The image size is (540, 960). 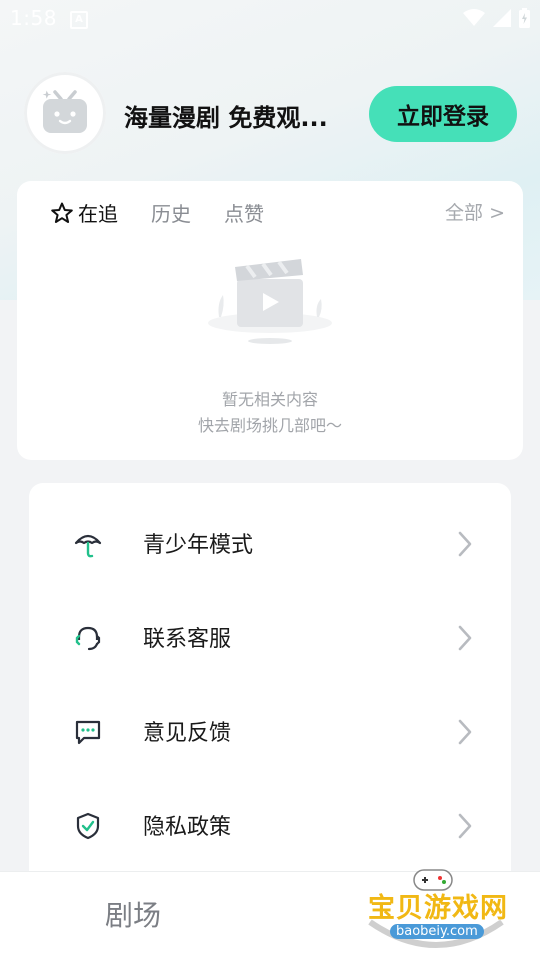 I want to click on avatar, so click(x=65, y=113).